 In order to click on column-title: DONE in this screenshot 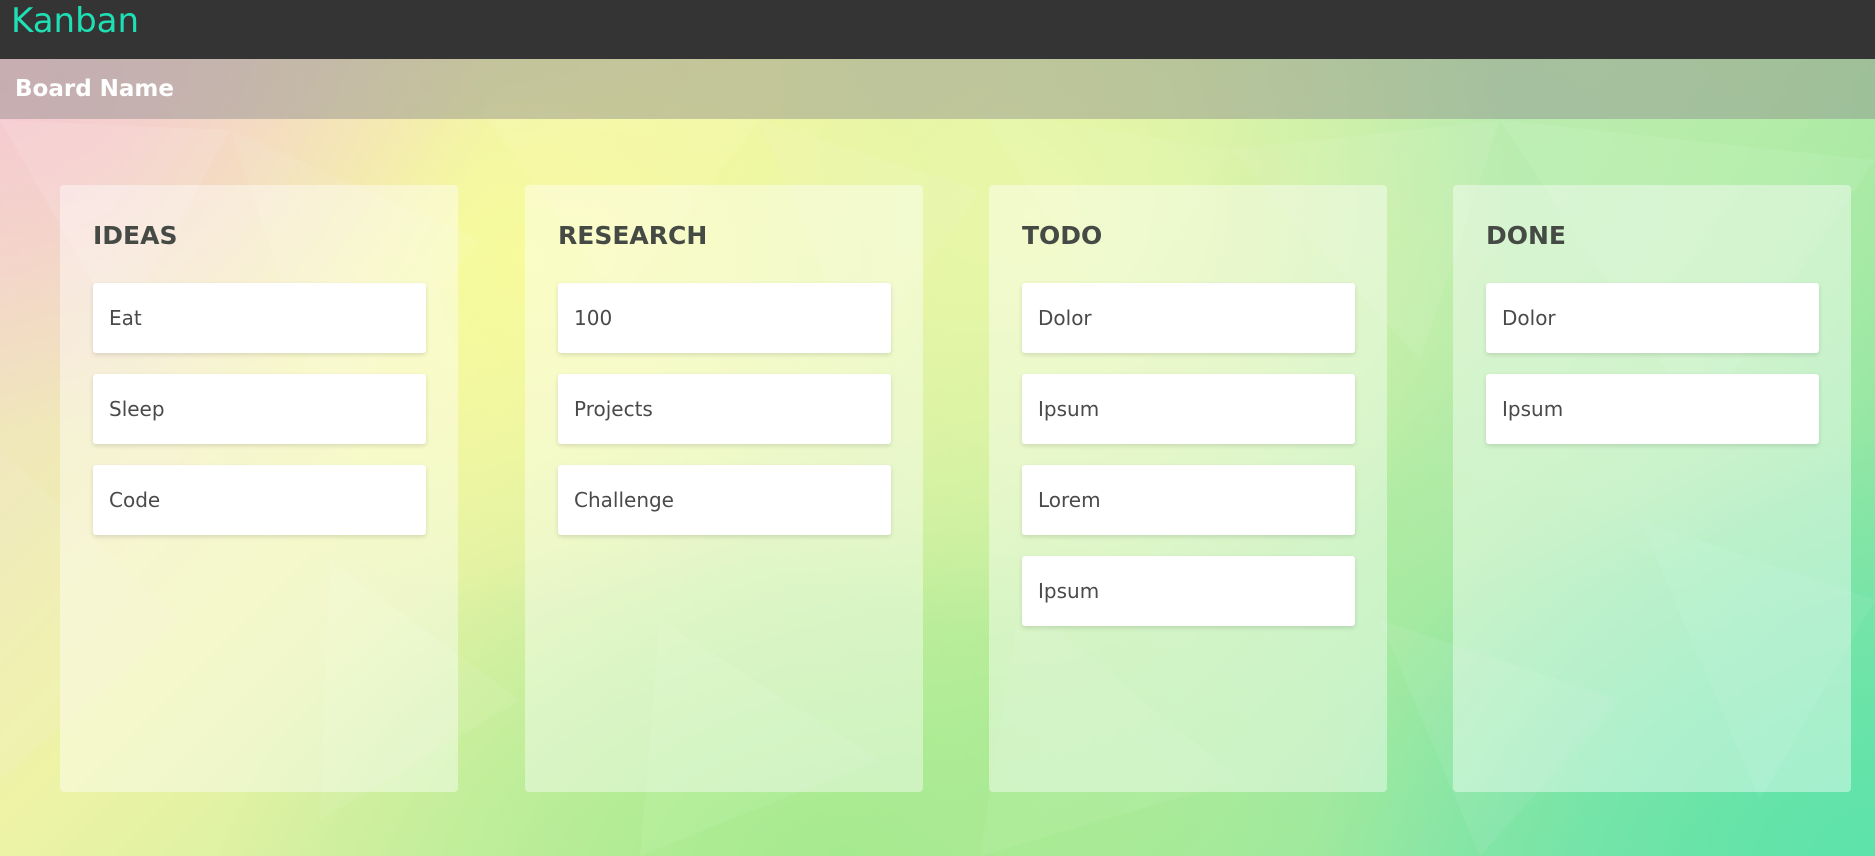, I will do `click(1526, 235)`.